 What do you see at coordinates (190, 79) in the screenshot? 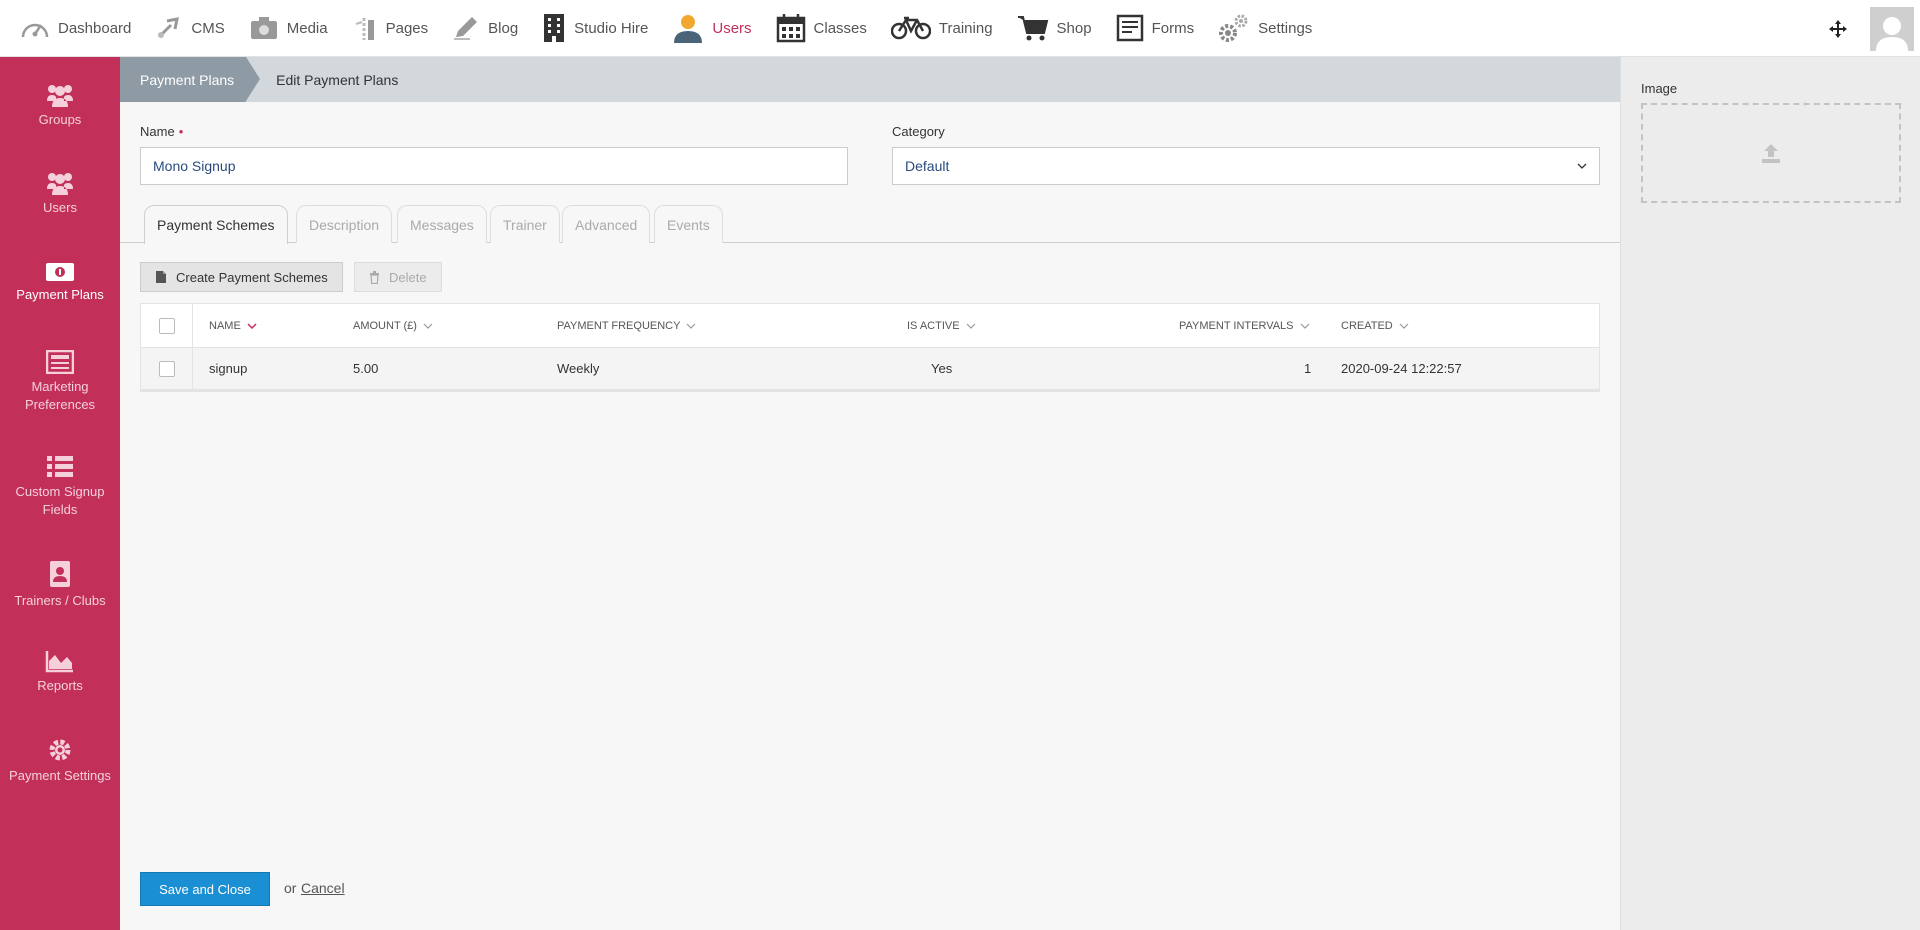
I see `breadcrumb-parent: Payment Plans` at bounding box center [190, 79].